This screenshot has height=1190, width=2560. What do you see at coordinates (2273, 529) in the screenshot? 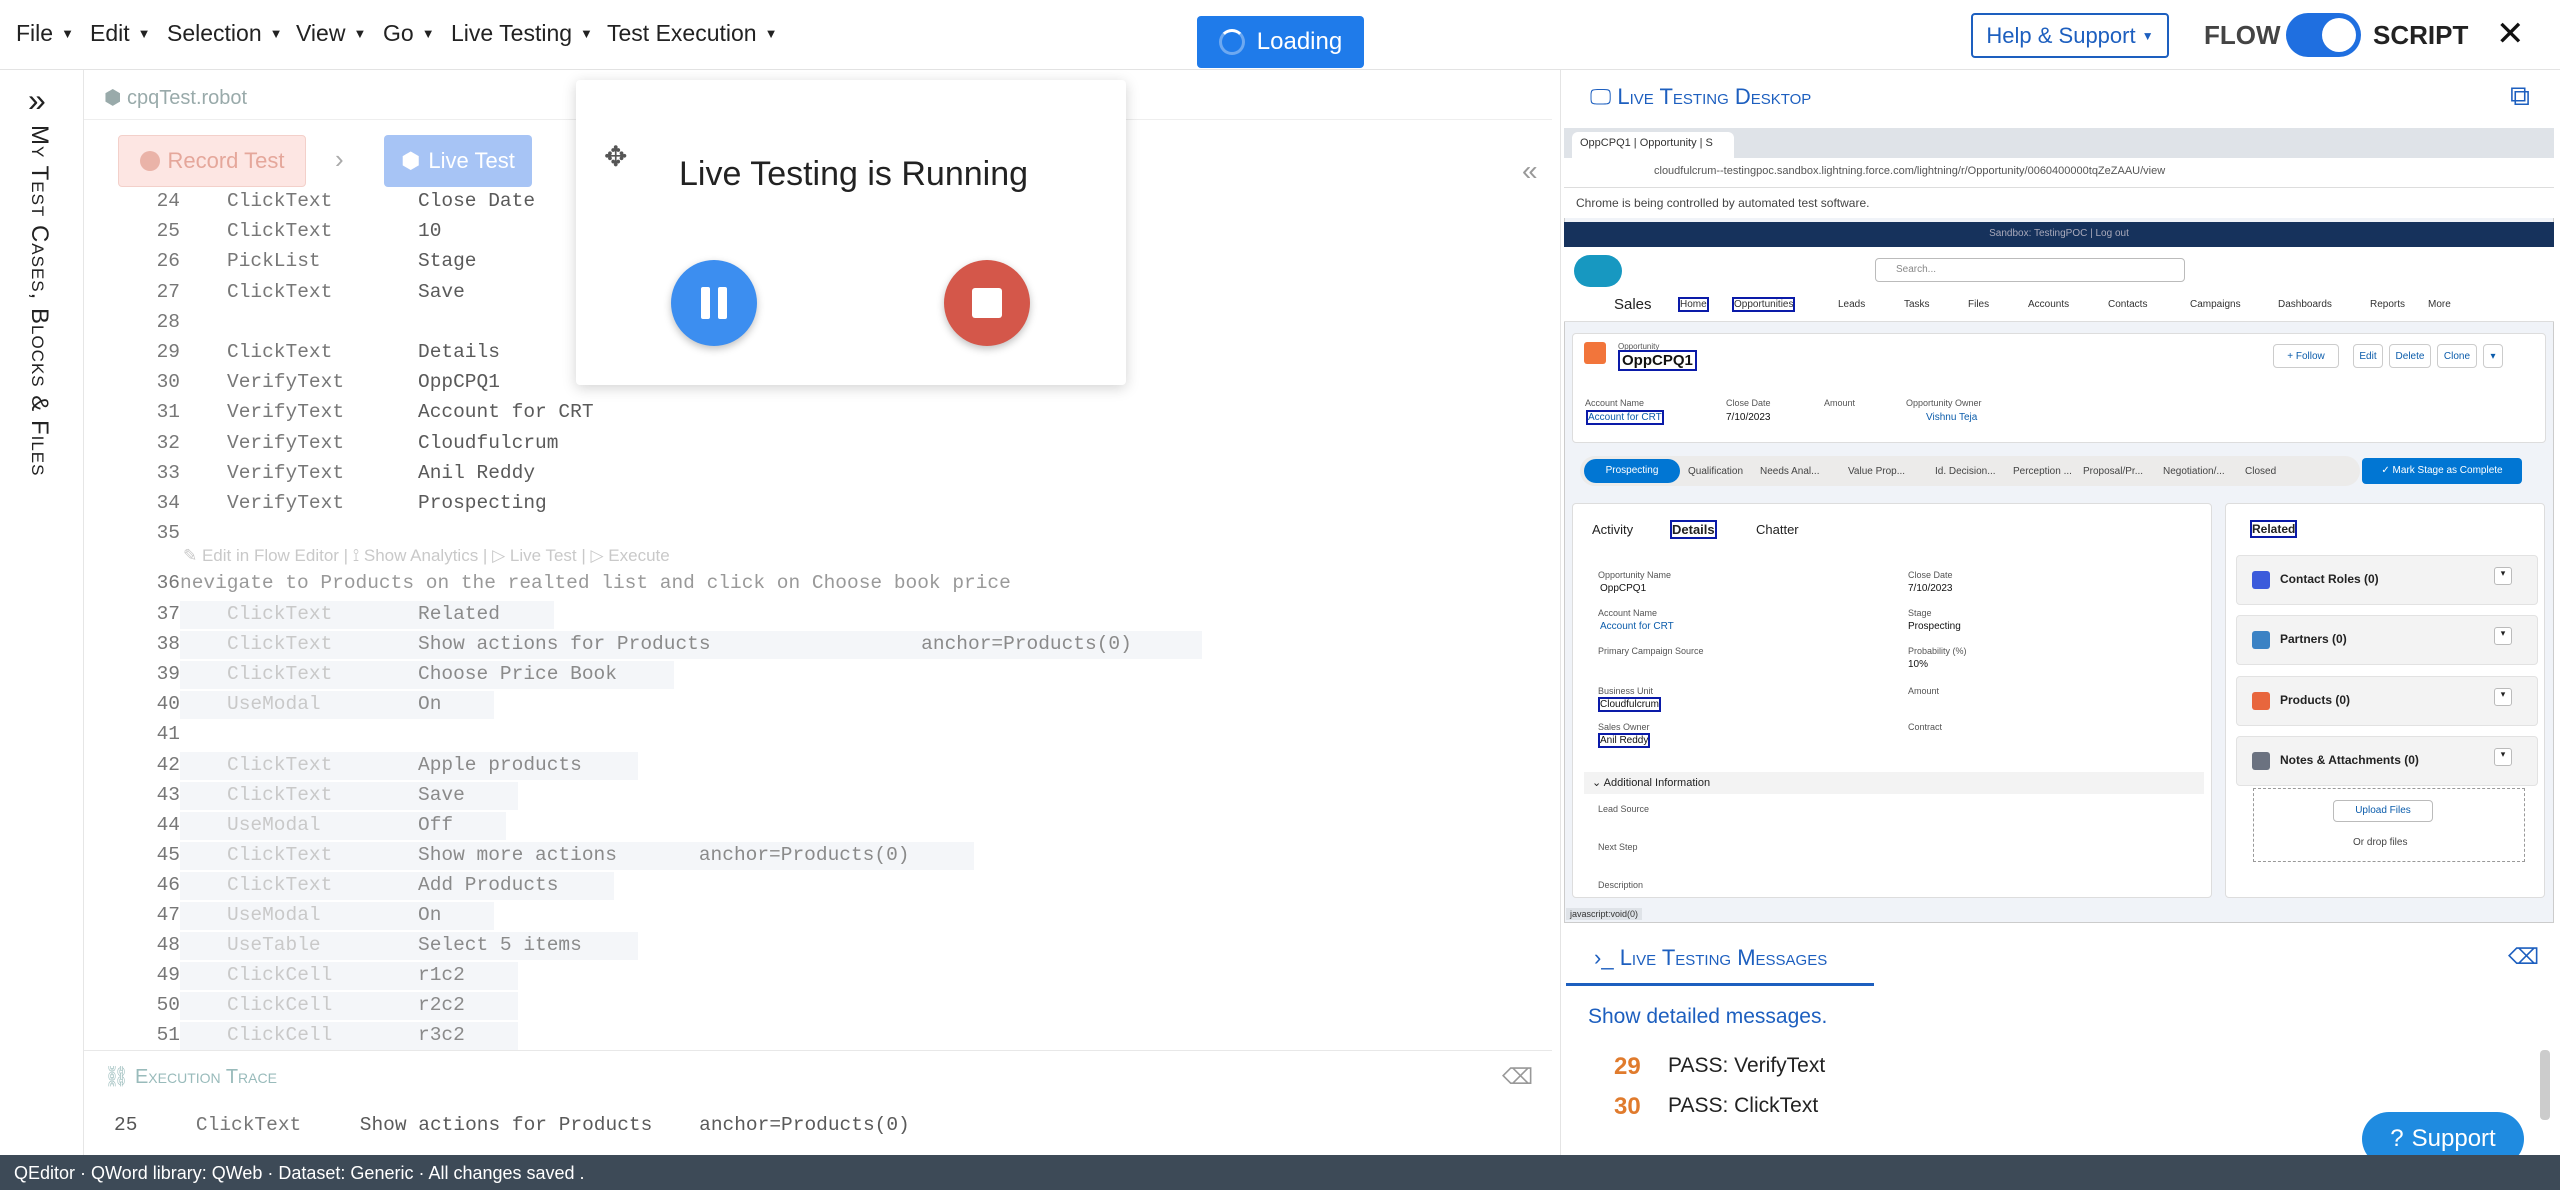
I see `tab-related: Related` at bounding box center [2273, 529].